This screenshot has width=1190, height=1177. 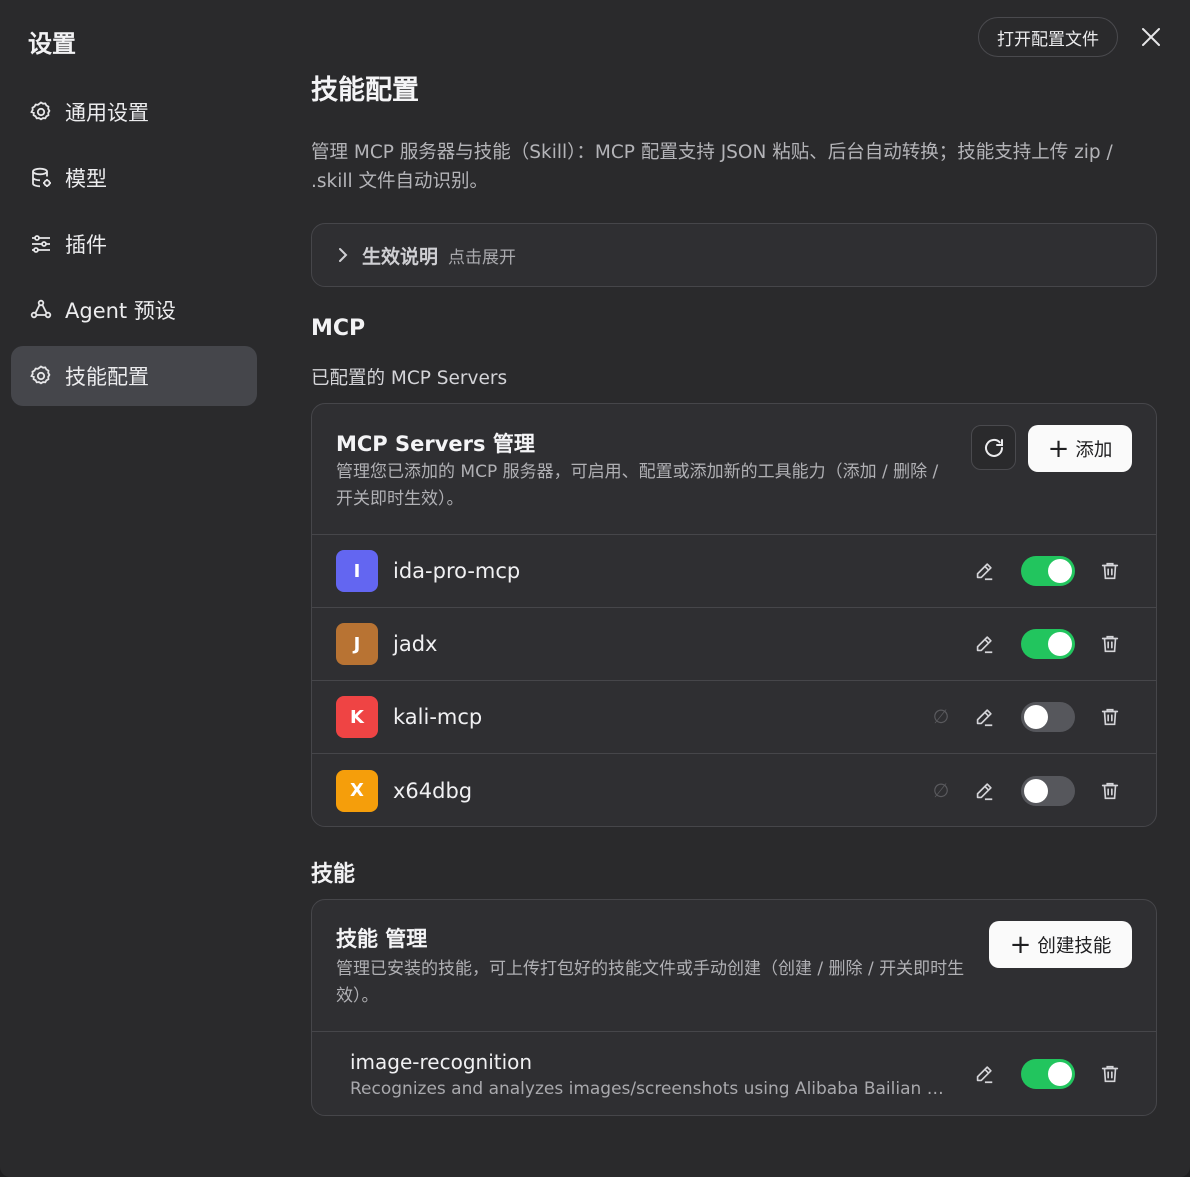 I want to click on mcp-section-heading: MCP, so click(x=338, y=328).